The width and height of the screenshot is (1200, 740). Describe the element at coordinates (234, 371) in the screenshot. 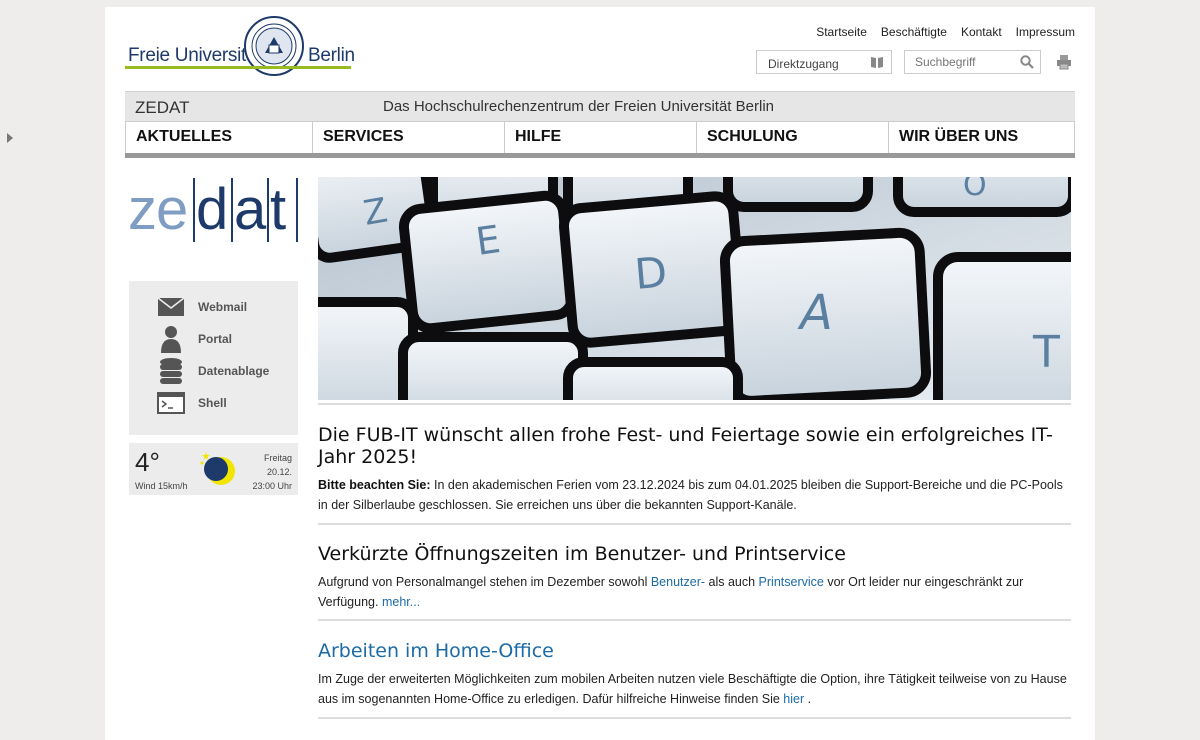

I see `quick-link-label: Datenablage` at that location.